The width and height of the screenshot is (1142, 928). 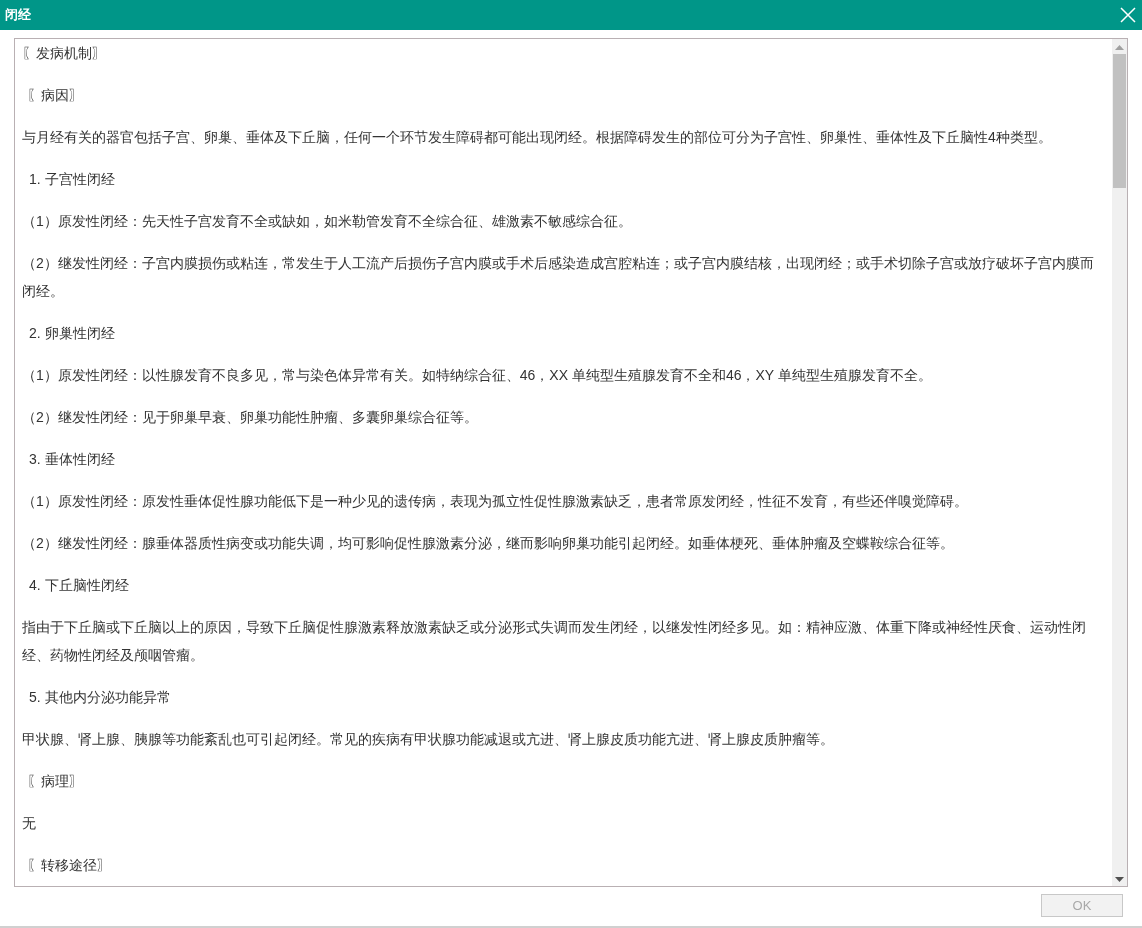 I want to click on close-icon, so click(x=1128, y=15).